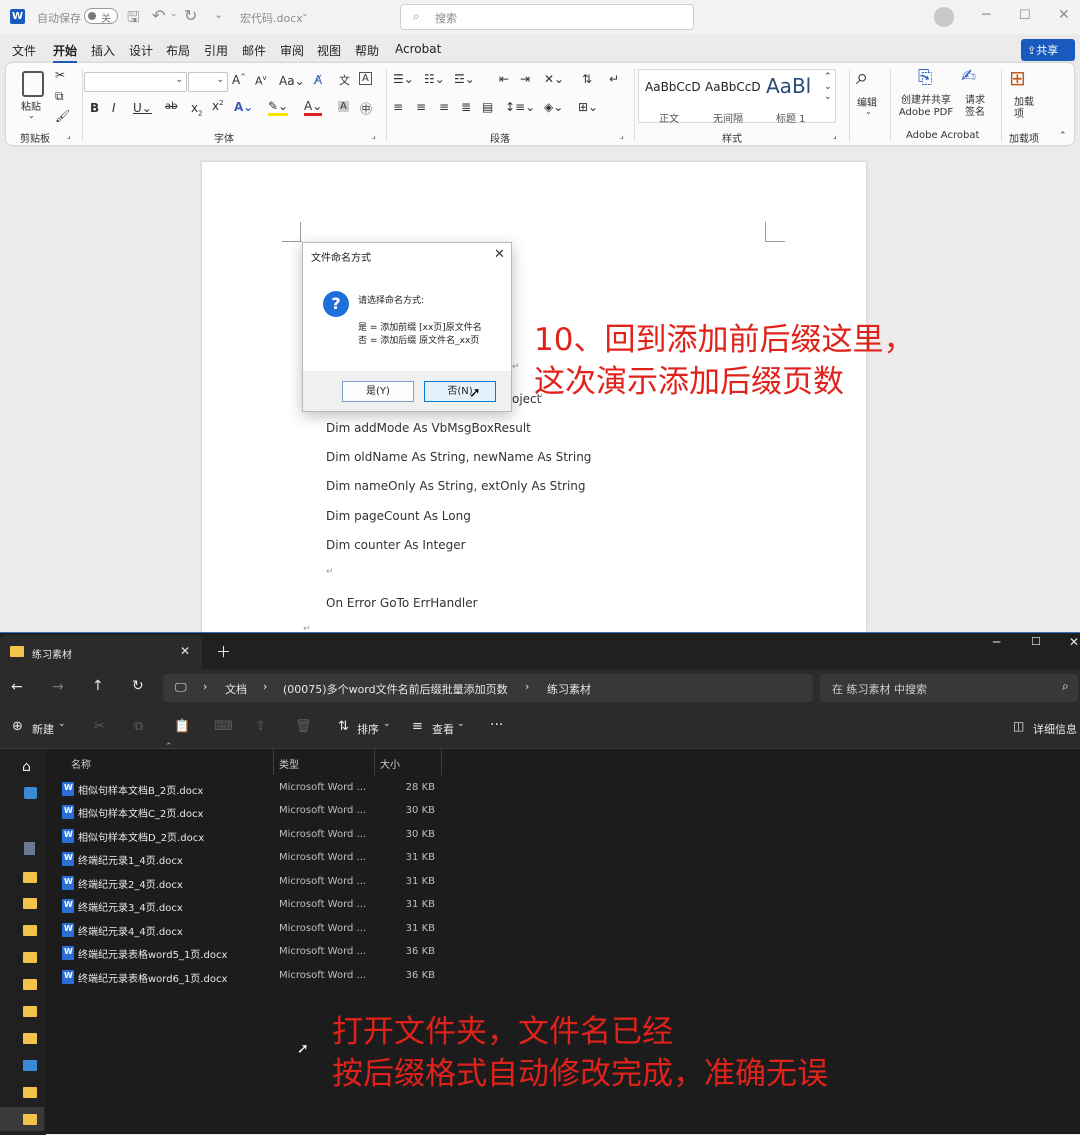 The width and height of the screenshot is (1080, 1135). What do you see at coordinates (737, 97) in the screenshot?
I see `styles-gallery: AaBbCcD 正文 AaBbCcD 无间隔 AaBl 标题 1 ⌃ ⌄ ⌄` at bounding box center [737, 97].